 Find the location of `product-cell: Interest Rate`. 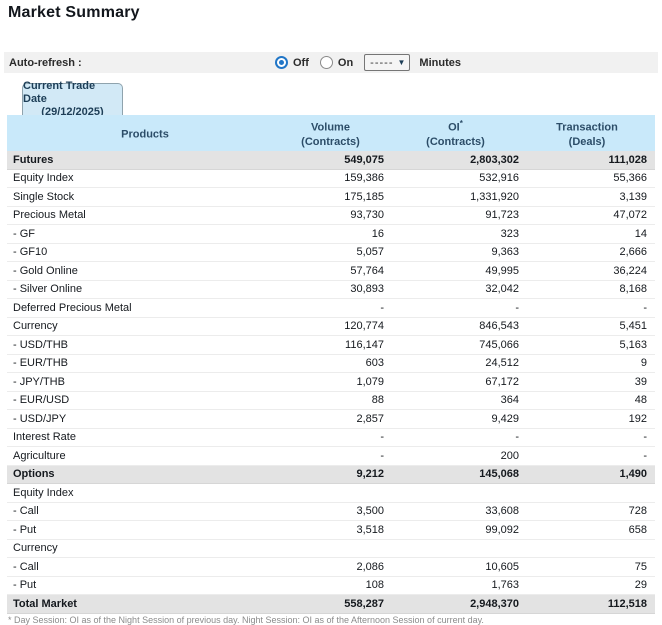

product-cell: Interest Rate is located at coordinates (44, 437).